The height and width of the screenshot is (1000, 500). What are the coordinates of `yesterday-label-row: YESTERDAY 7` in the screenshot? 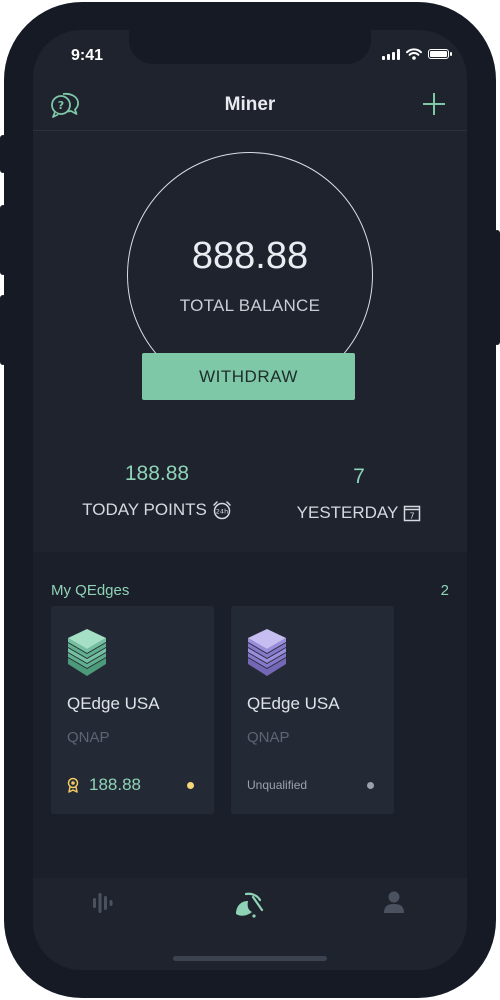 It's located at (359, 513).